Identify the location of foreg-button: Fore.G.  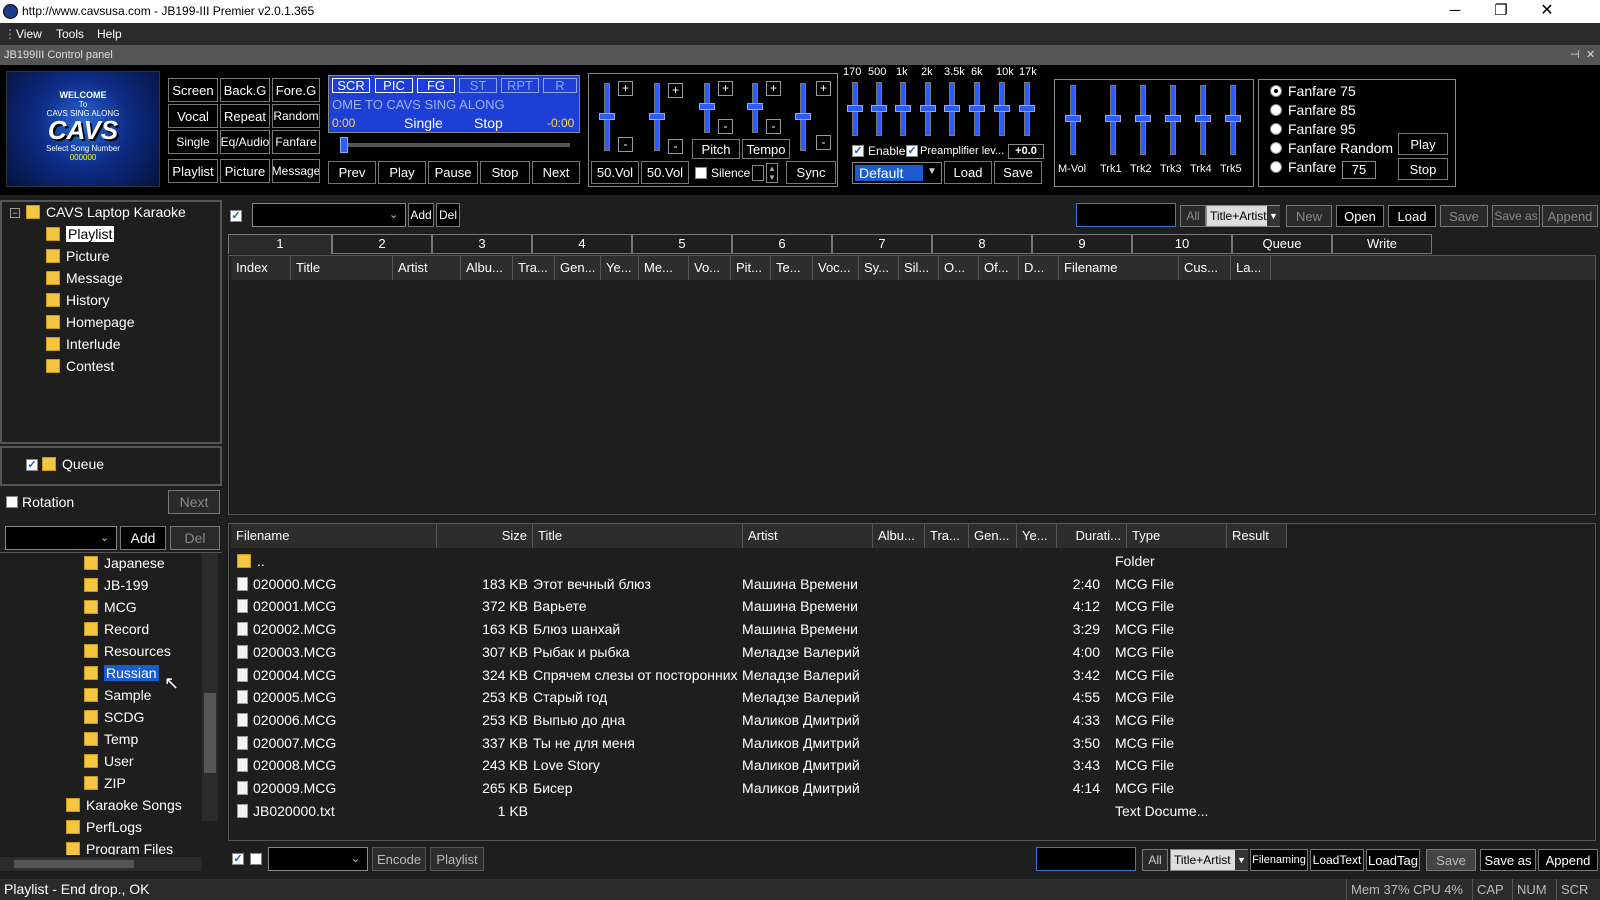
(296, 90).